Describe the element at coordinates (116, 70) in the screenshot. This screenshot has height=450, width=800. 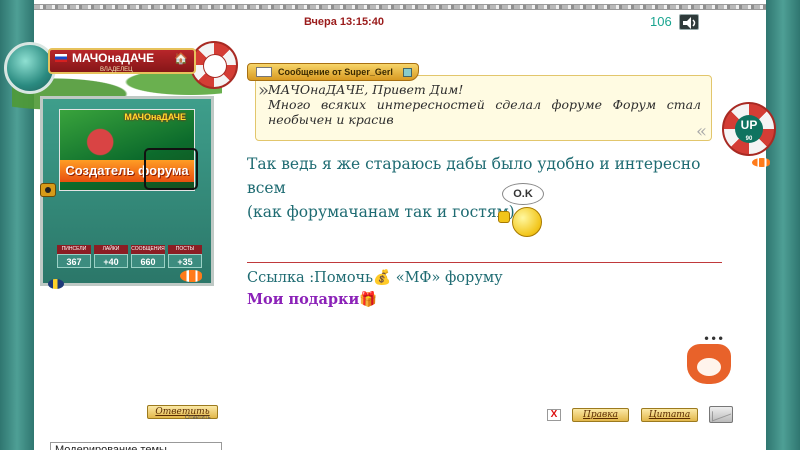
I see `user-role: ВЛАДЕЛЕЦ` at that location.